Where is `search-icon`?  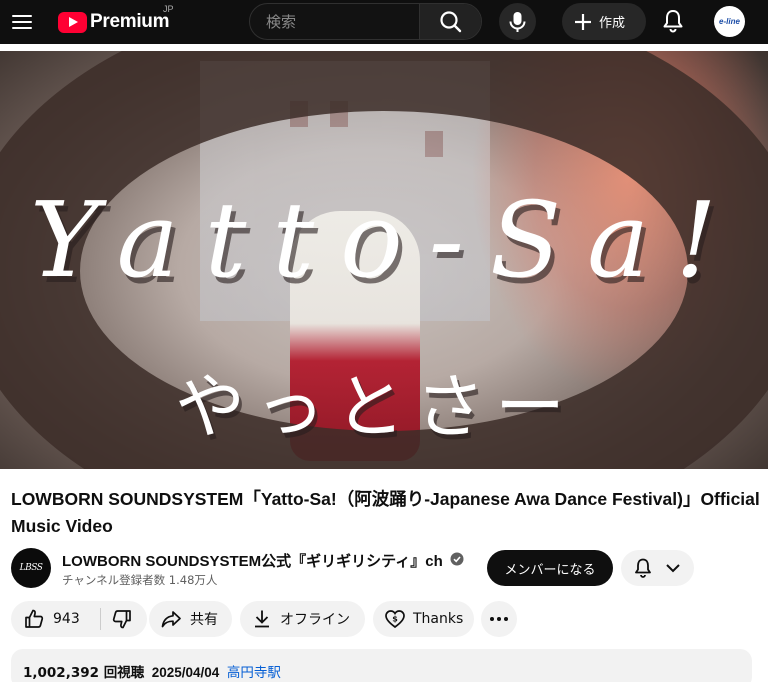 search-icon is located at coordinates (451, 22).